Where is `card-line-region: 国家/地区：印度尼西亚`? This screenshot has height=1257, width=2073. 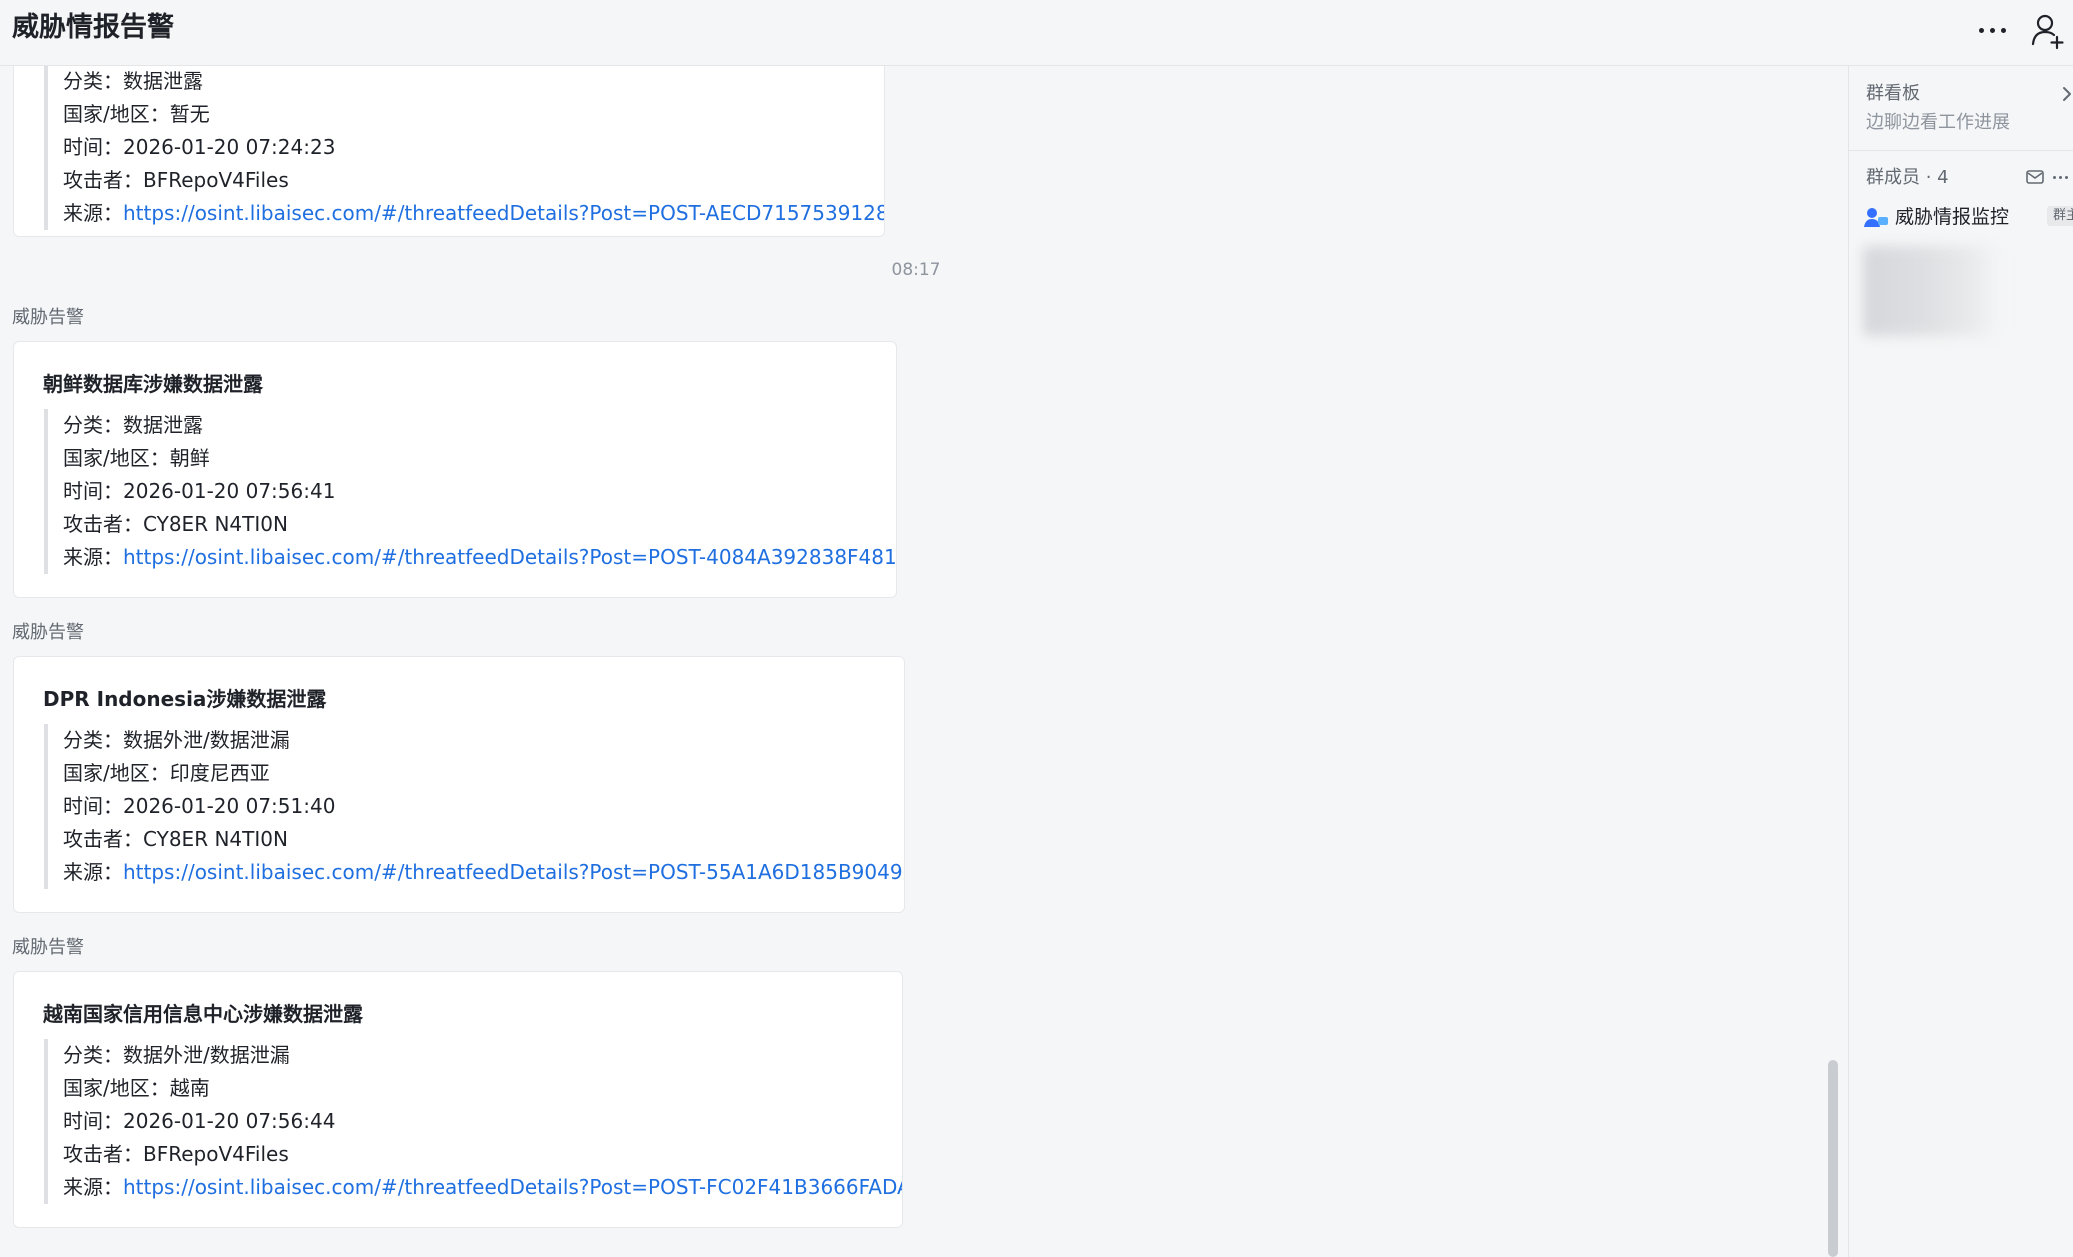
card-line-region: 国家/地区：印度尼西亚 is located at coordinates (166, 773).